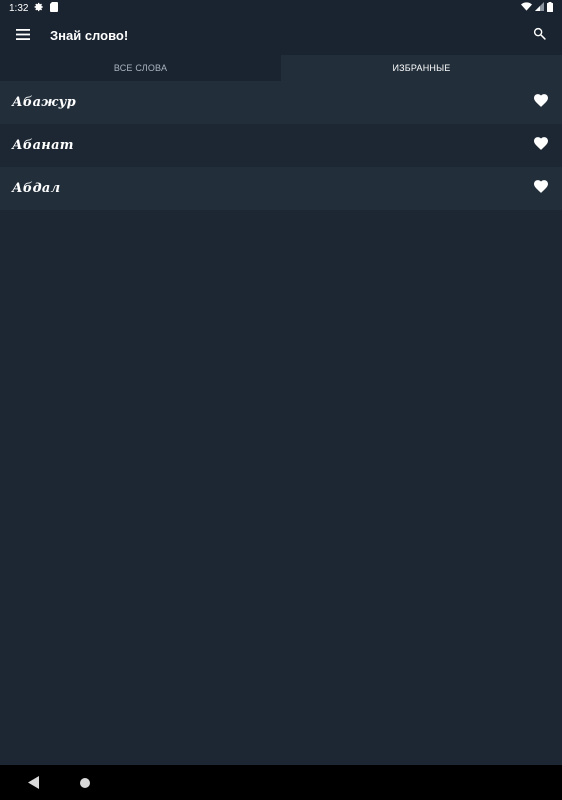  What do you see at coordinates (281, 102) in the screenshot?
I see `list-item: Абажур` at bounding box center [281, 102].